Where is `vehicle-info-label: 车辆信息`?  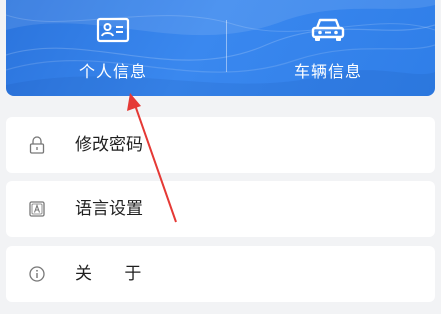 vehicle-info-label: 车辆信息 is located at coordinates (327, 71).